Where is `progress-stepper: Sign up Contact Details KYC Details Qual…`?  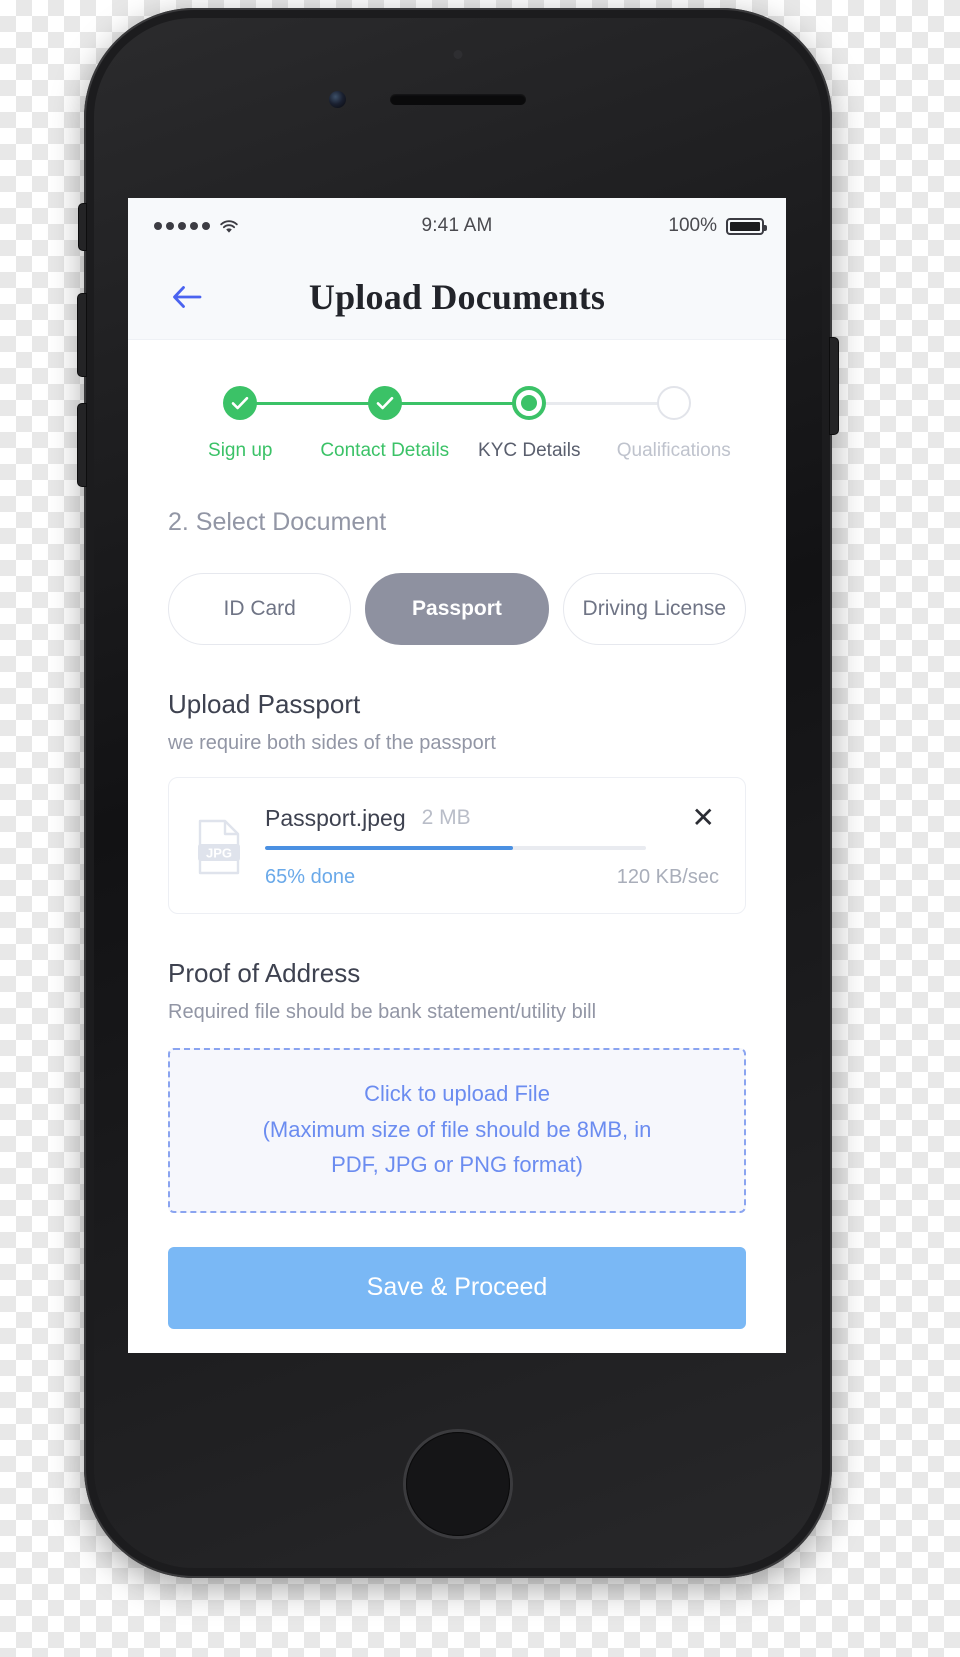 progress-stepper: Sign up Contact Details KYC Details Qual… is located at coordinates (457, 401).